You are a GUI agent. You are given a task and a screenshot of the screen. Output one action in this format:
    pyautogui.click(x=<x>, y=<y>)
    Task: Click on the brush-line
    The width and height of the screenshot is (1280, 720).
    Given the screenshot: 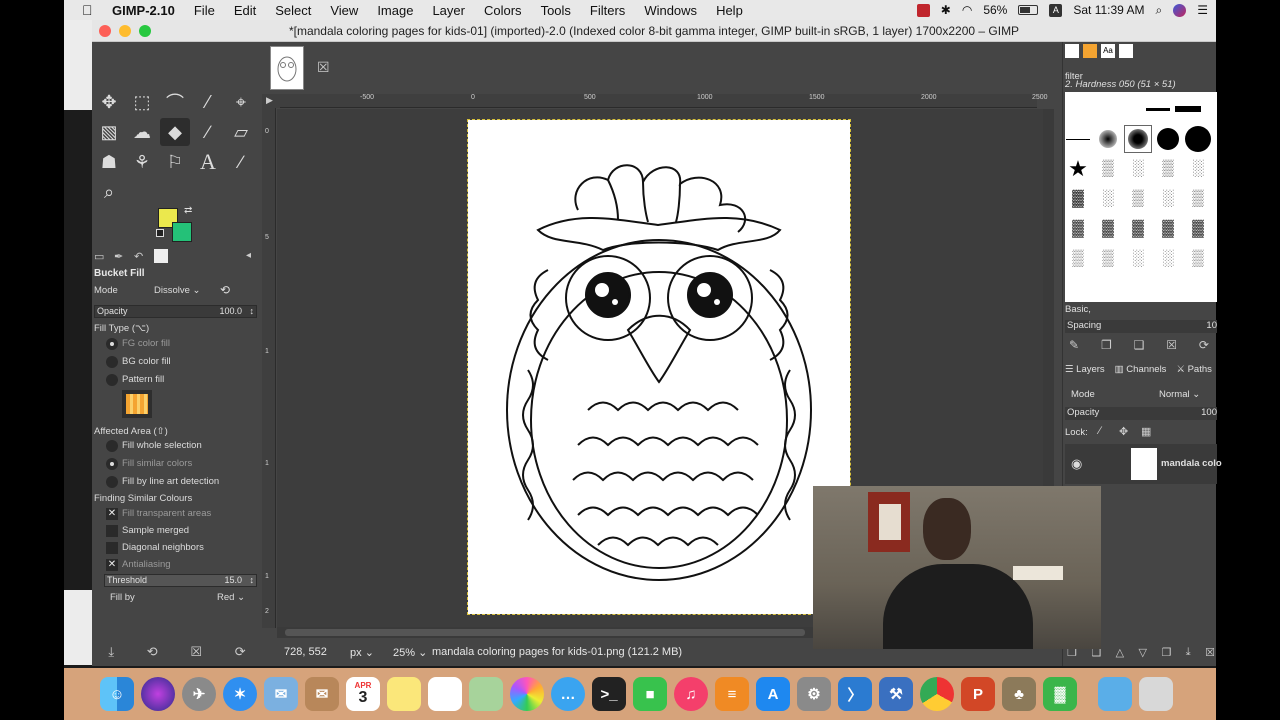 What is the action you would take?
    pyautogui.click(x=1188, y=109)
    